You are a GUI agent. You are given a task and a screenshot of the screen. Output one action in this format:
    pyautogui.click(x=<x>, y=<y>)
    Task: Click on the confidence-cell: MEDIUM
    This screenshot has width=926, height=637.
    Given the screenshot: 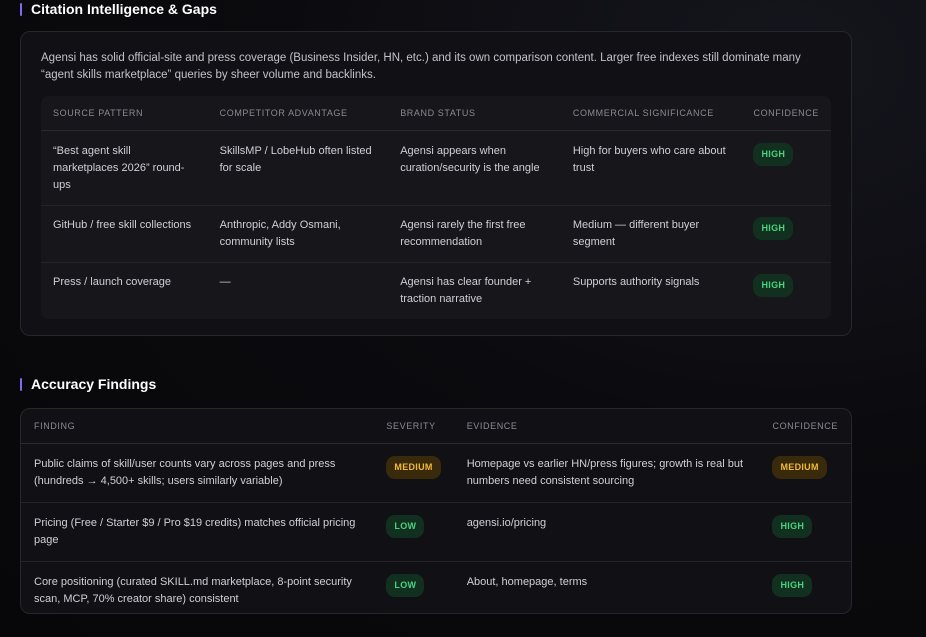 What is the action you would take?
    pyautogui.click(x=805, y=473)
    